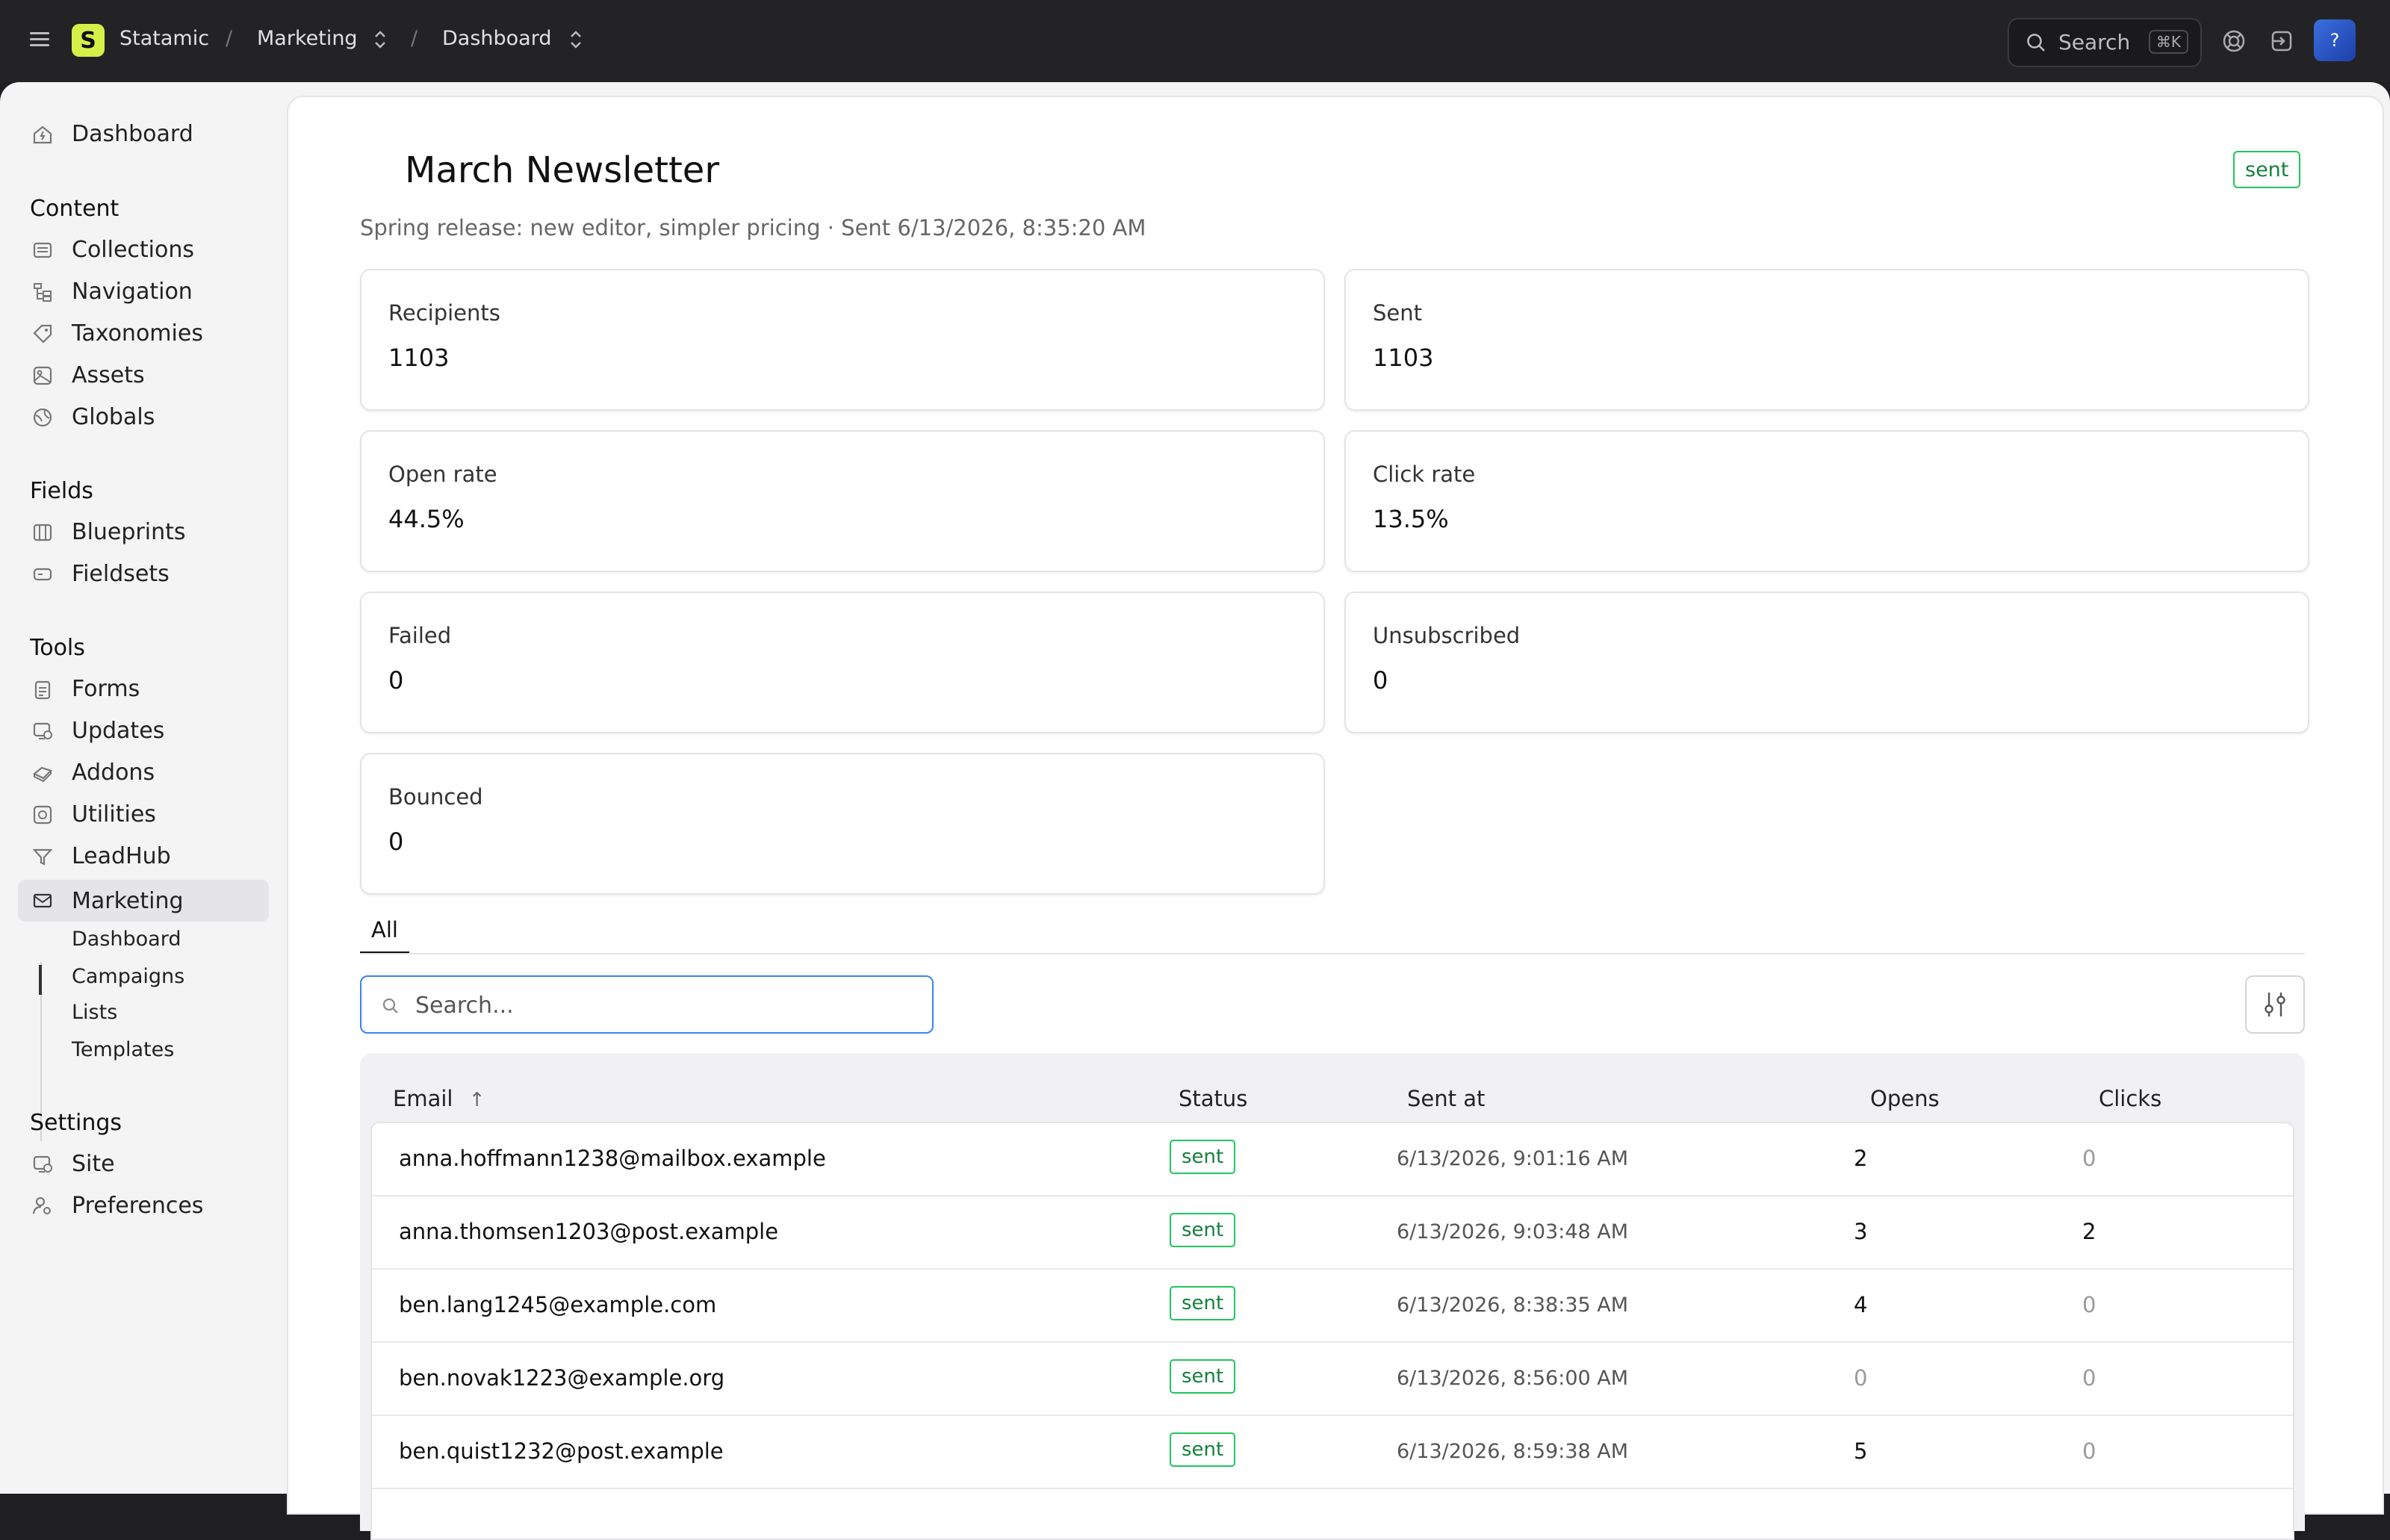 The image size is (2390, 1540). What do you see at coordinates (1424, 474) in the screenshot?
I see `stat-label: Click rate` at bounding box center [1424, 474].